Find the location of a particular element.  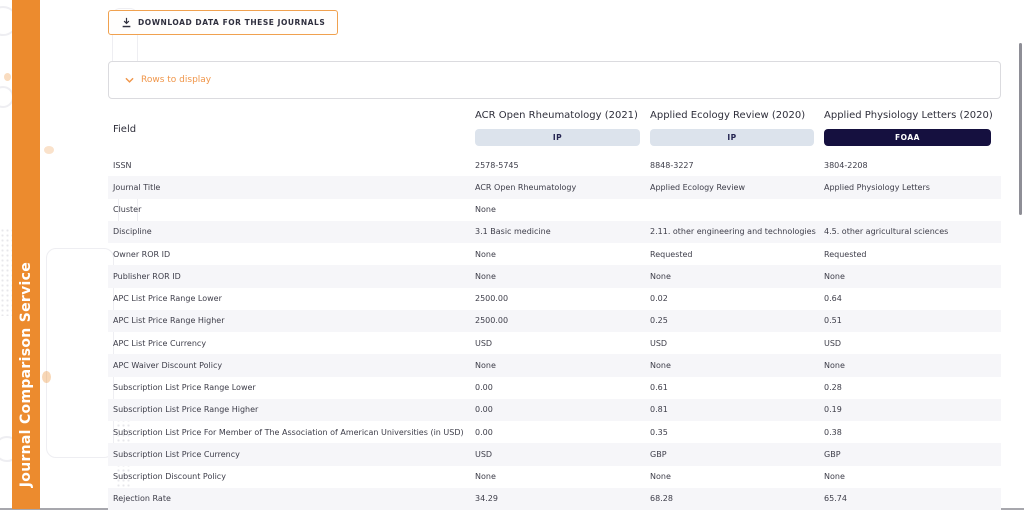

value-cell: Applied Physiology Letters is located at coordinates (877, 187).